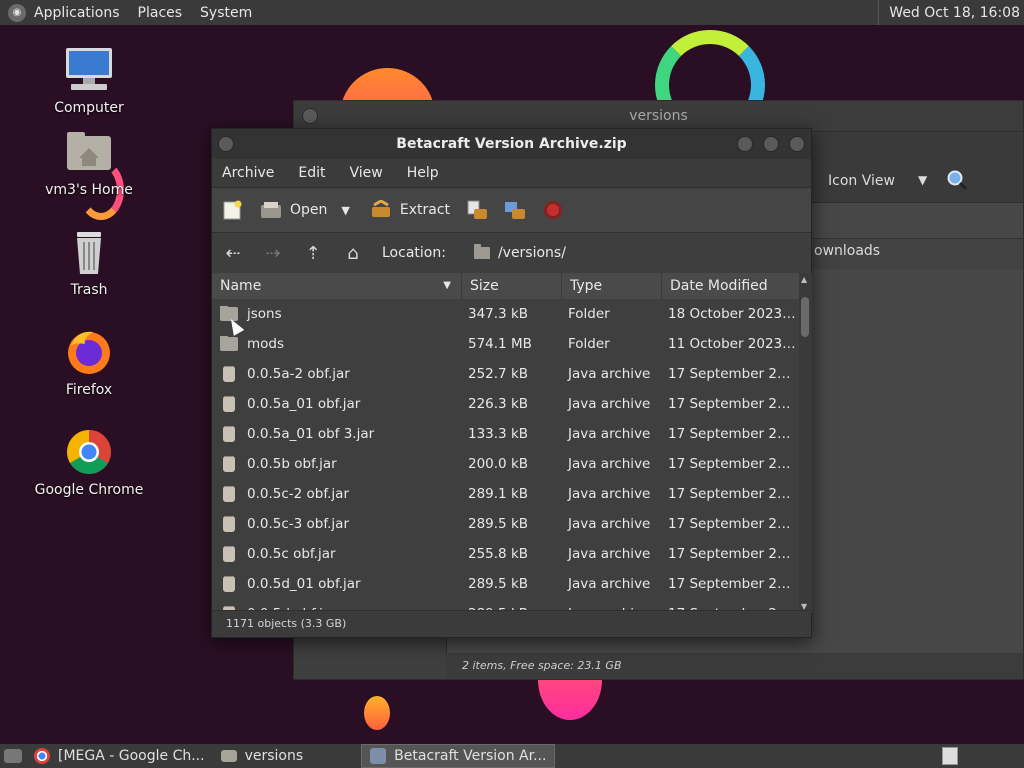 The image size is (1024, 768). Describe the element at coordinates (353, 253) in the screenshot. I see `home-icon: ⌂` at that location.